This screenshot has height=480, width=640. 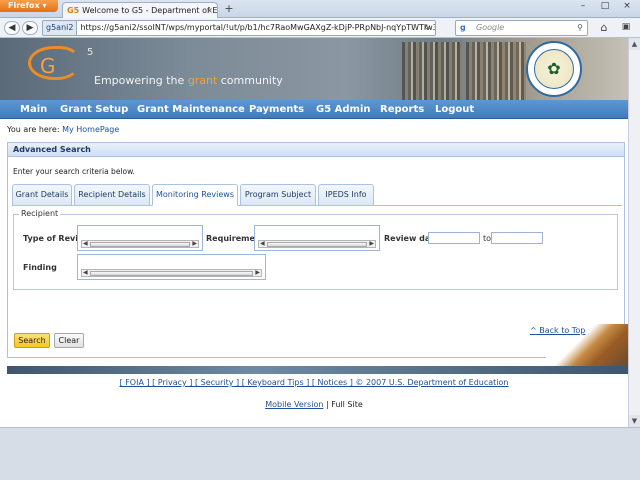 I want to click on panel-title: Advanced Search, so click(x=316, y=150).